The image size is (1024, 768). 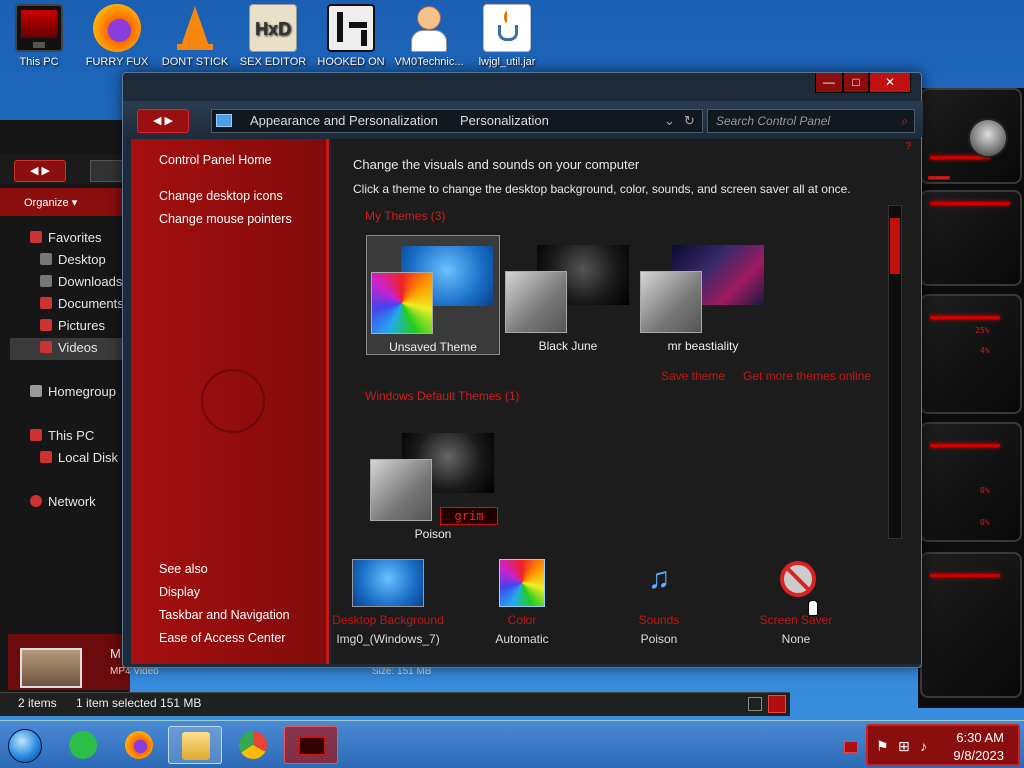 What do you see at coordinates (568, 346) in the screenshot?
I see `theme-name: Black June` at bounding box center [568, 346].